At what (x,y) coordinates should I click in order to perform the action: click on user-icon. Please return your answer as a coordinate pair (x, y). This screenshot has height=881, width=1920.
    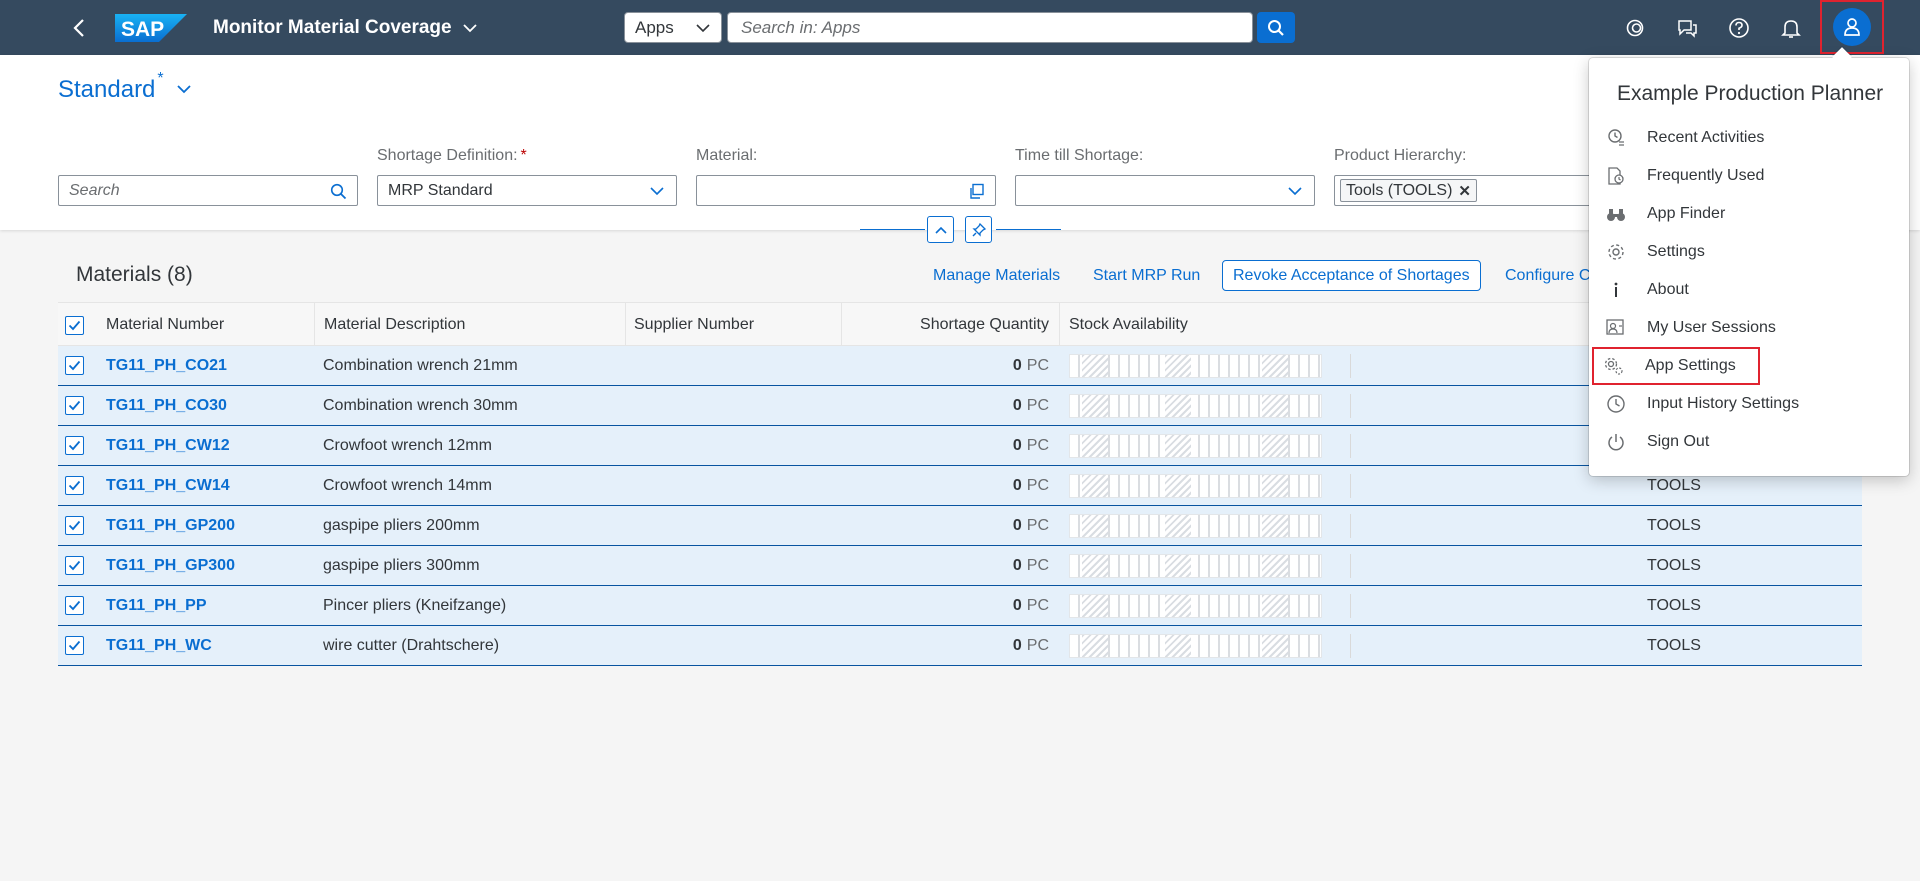
    Looking at the image, I should click on (1852, 27).